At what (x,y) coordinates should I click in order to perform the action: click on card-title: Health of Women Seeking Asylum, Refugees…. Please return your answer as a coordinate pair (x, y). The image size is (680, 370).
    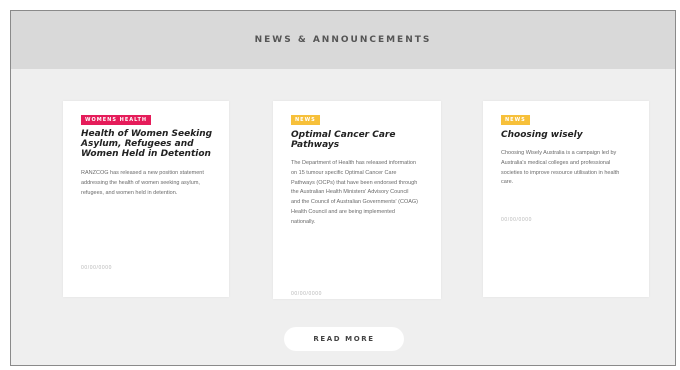
    Looking at the image, I should click on (148, 144).